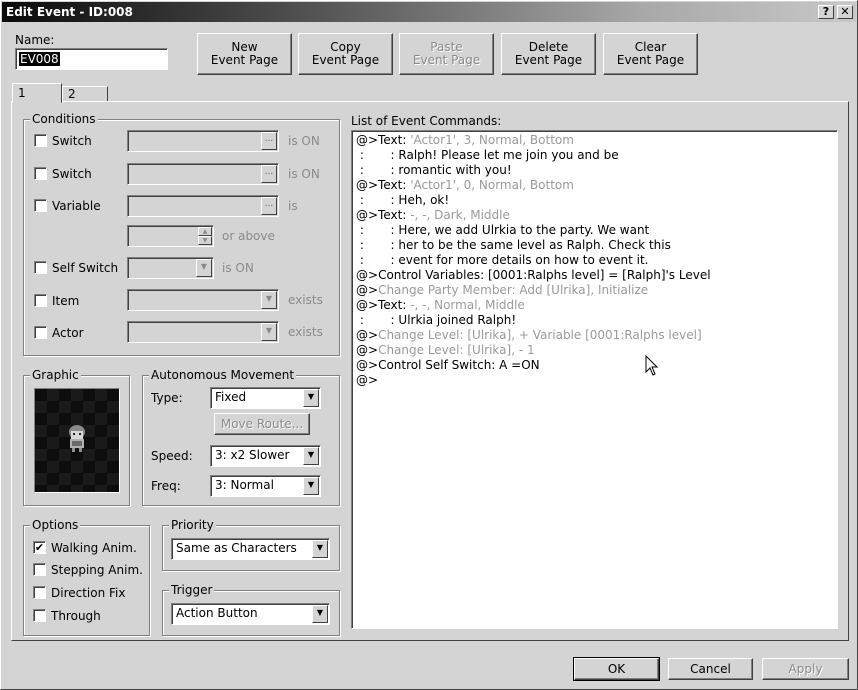  I want to click on name-input: EV008, so click(91, 59).